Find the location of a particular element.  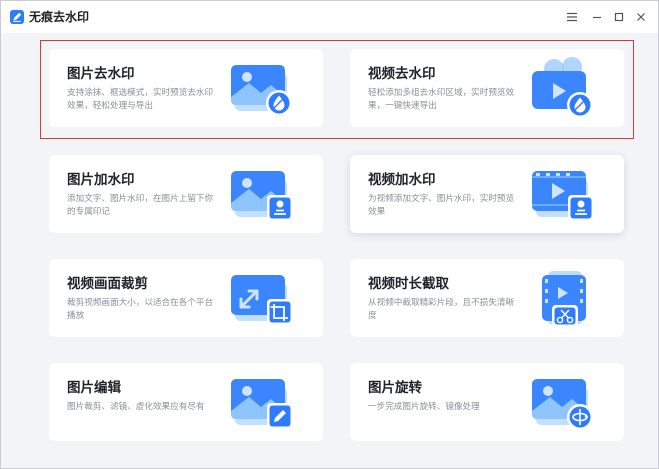

card-title: 图片加水印 is located at coordinates (101, 180).